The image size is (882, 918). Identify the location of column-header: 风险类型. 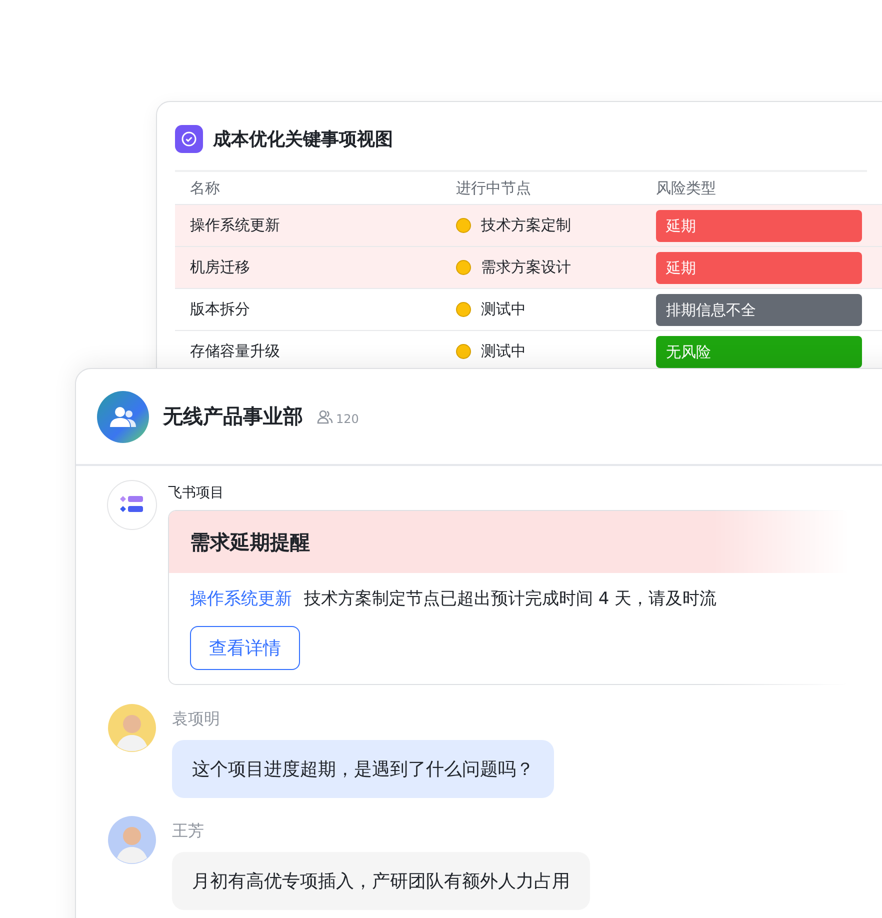
(686, 188).